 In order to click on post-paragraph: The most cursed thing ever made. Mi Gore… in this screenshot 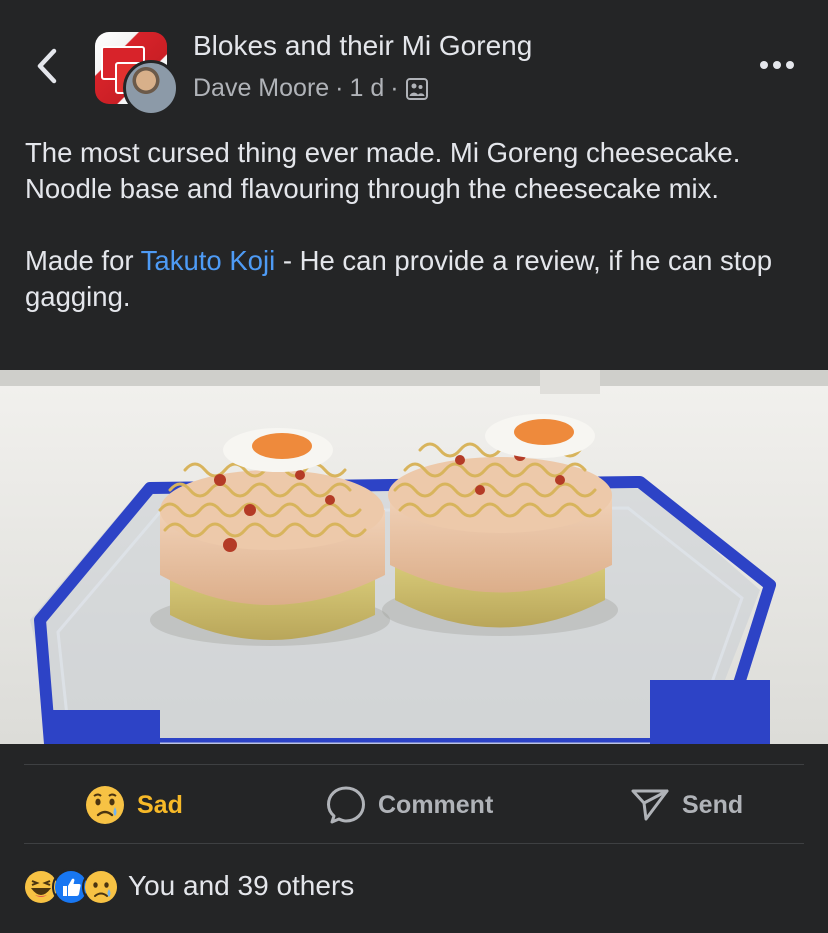, I will do `click(383, 170)`.